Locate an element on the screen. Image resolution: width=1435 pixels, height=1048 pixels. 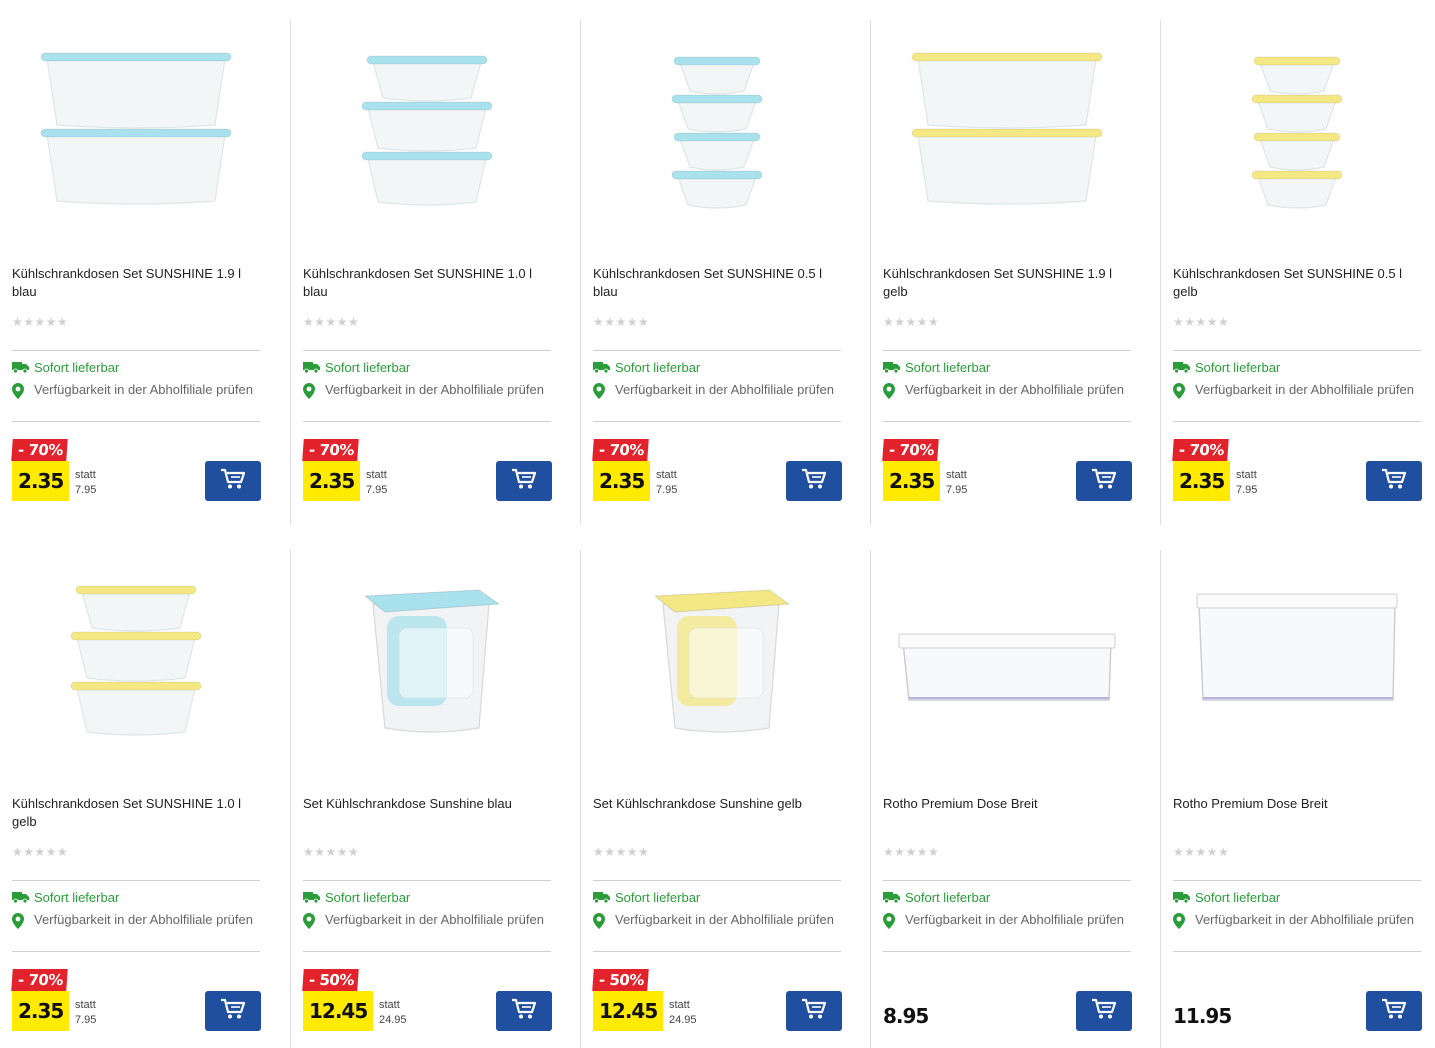
product-title: Kühlschrankdosen Set SUNSHINE 1.9 l gelb is located at coordinates (1010, 283).